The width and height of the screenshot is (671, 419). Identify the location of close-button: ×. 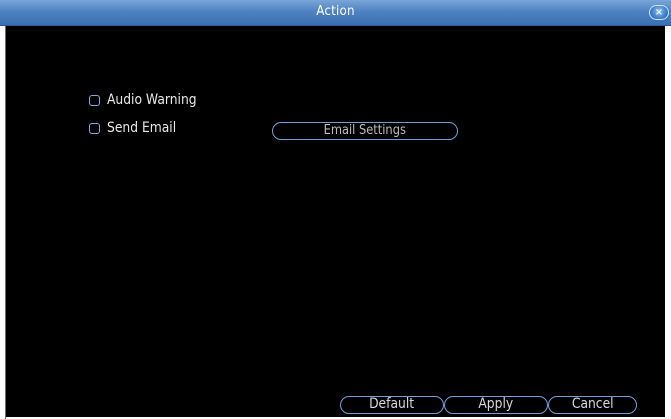
(659, 12).